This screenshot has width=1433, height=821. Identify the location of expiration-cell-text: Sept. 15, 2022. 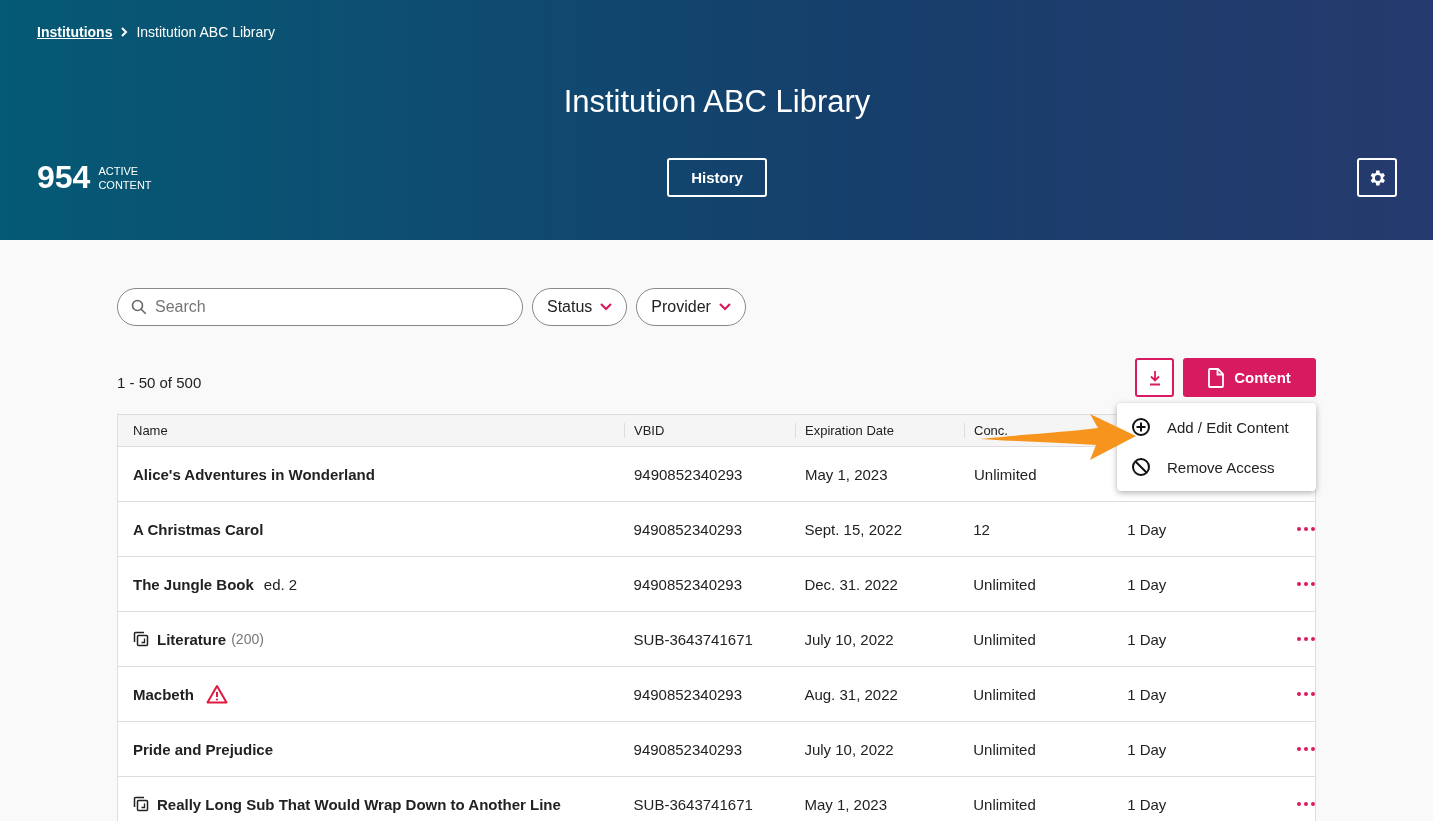
(853, 529).